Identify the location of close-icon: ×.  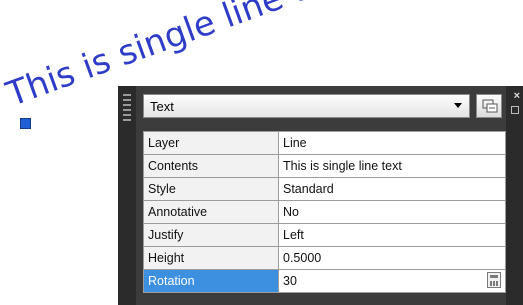
(517, 96).